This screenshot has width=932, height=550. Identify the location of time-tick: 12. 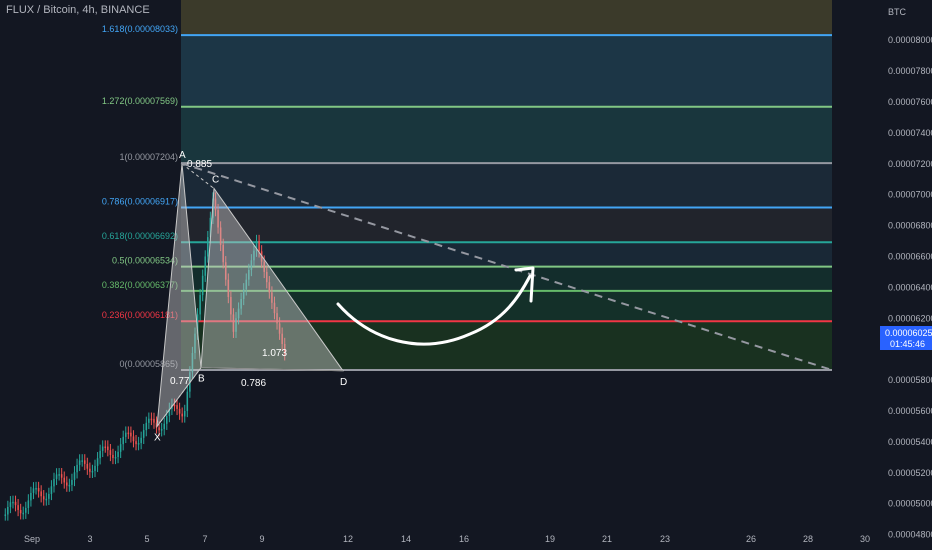
(348, 539).